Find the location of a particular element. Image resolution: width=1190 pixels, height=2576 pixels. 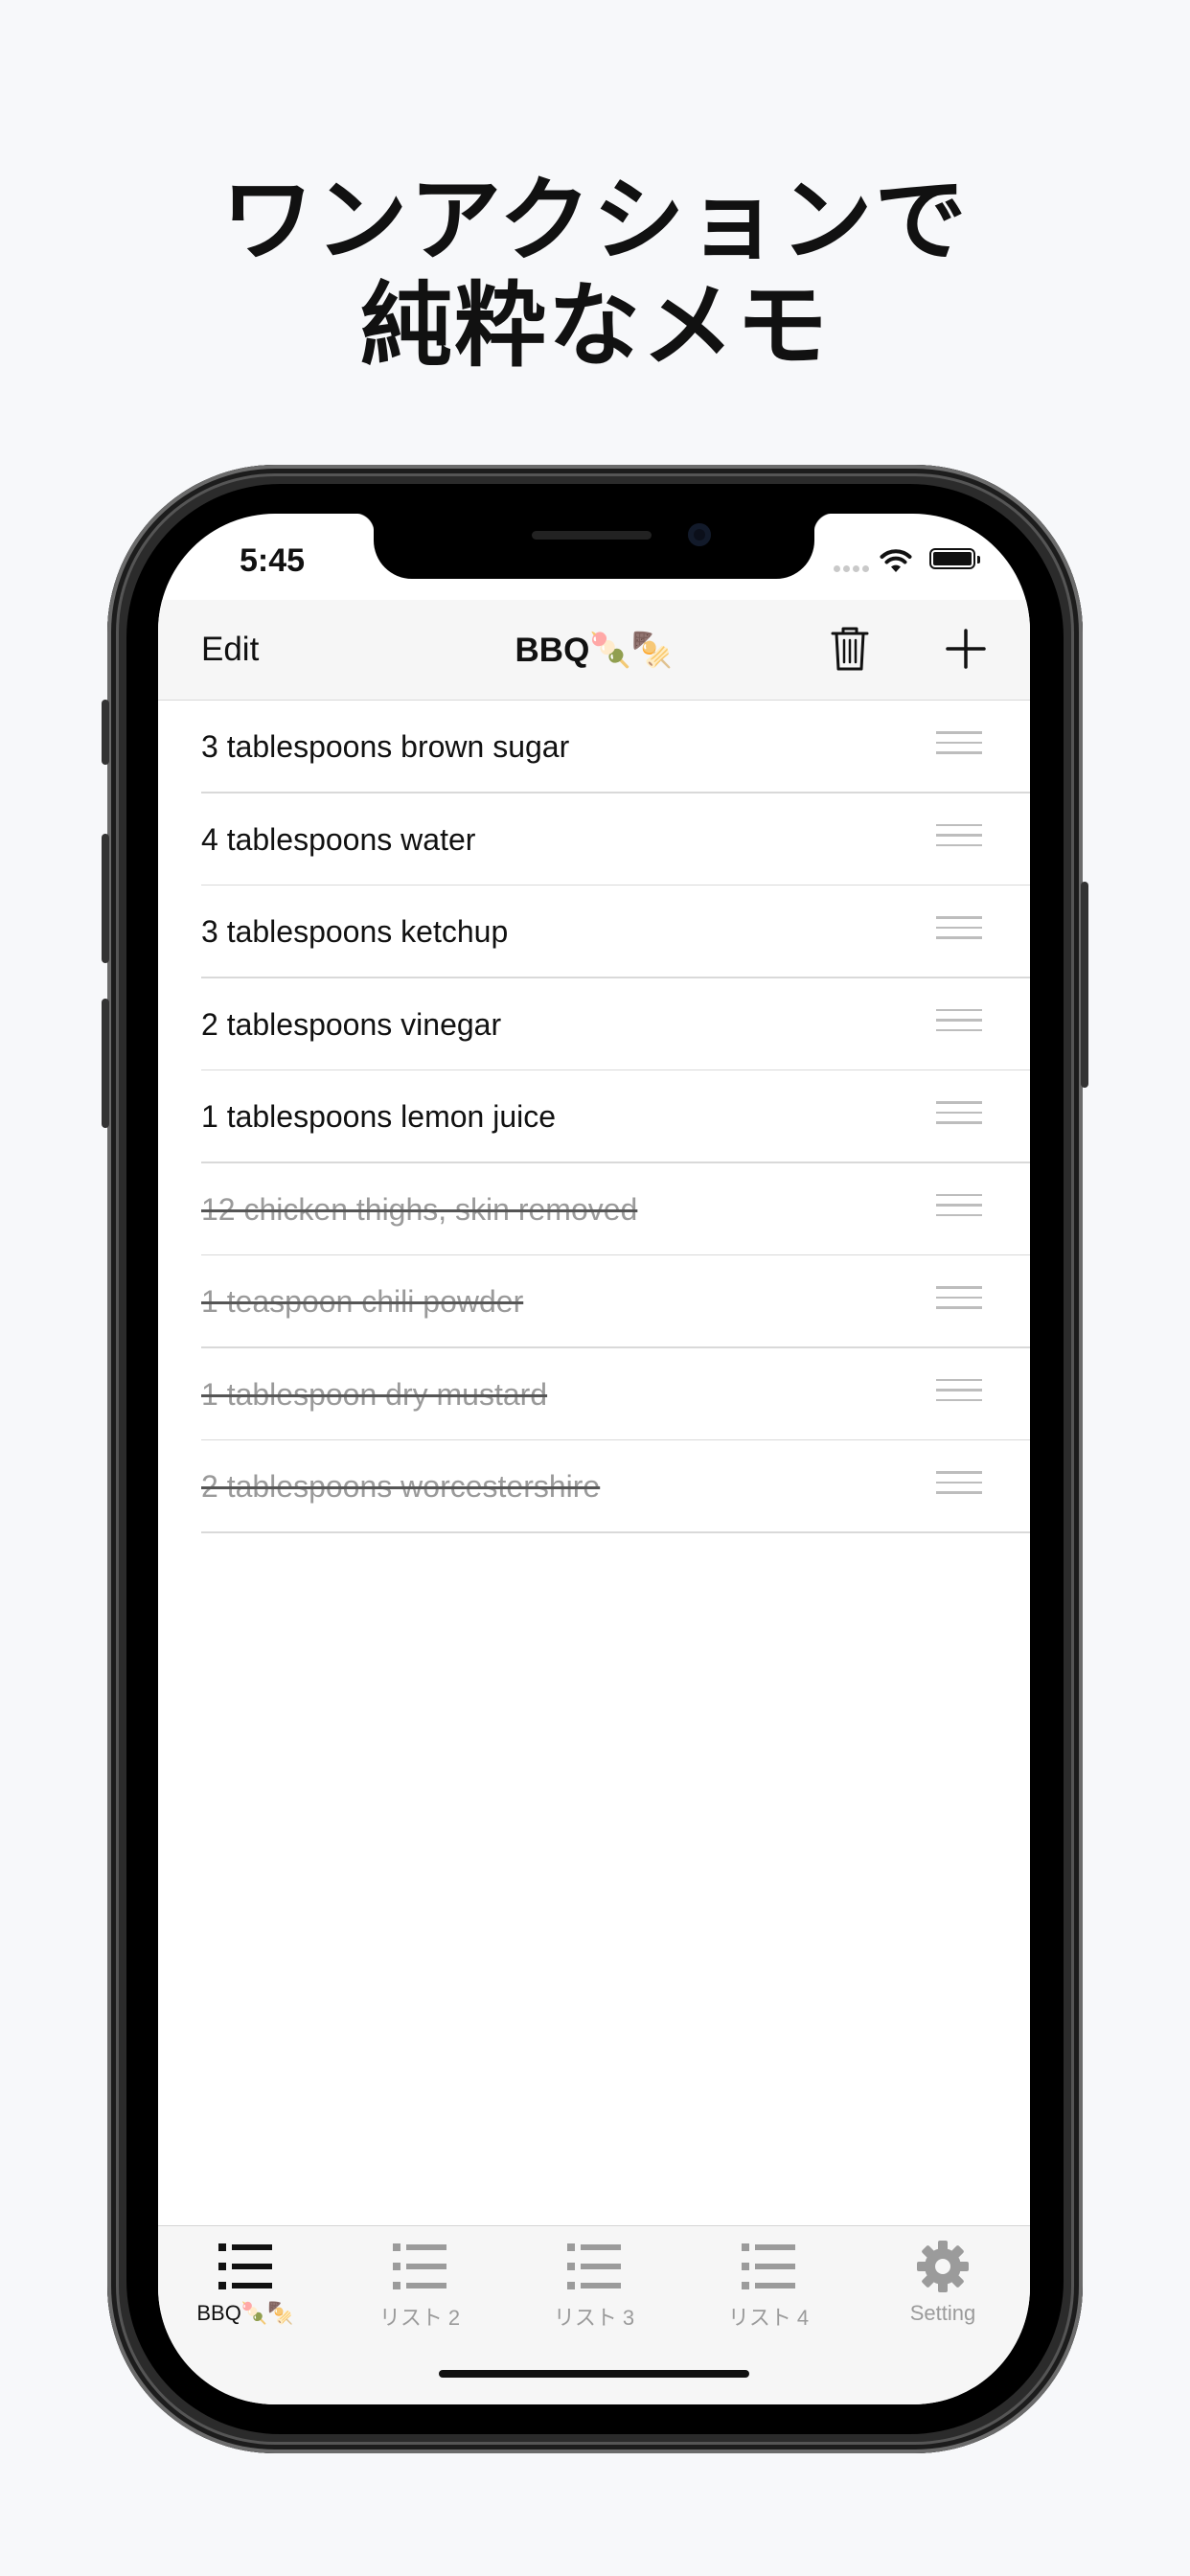

list-item-text: 2 tablespoons worcestershire is located at coordinates (401, 1486).